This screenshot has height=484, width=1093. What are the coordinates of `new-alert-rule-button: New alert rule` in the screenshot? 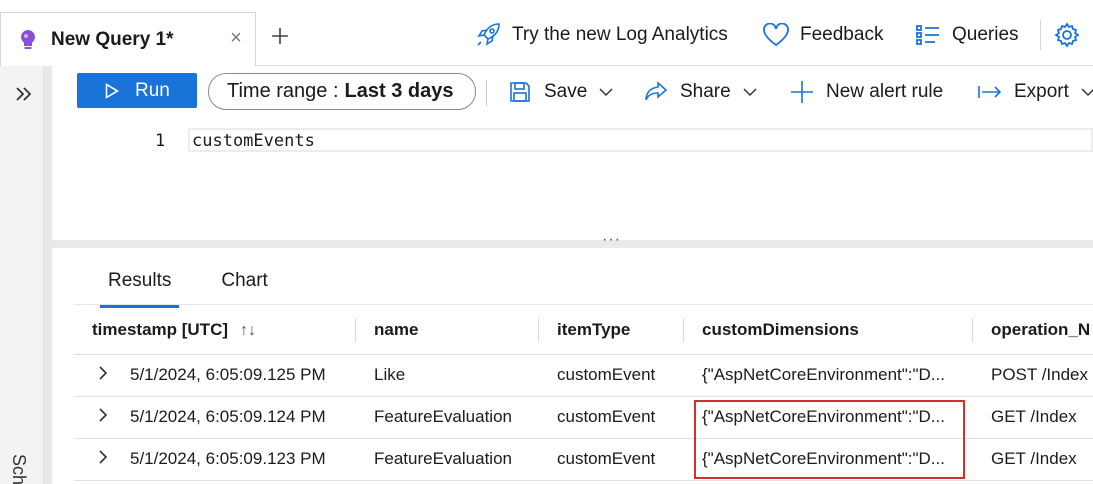 It's located at (866, 92).